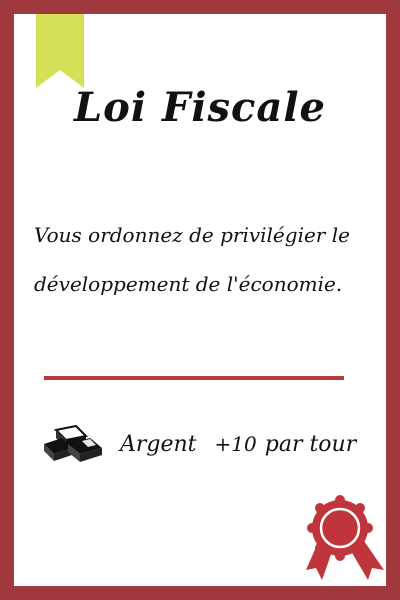 This screenshot has width=400, height=600. I want to click on effect-period: par tour, so click(310, 444).